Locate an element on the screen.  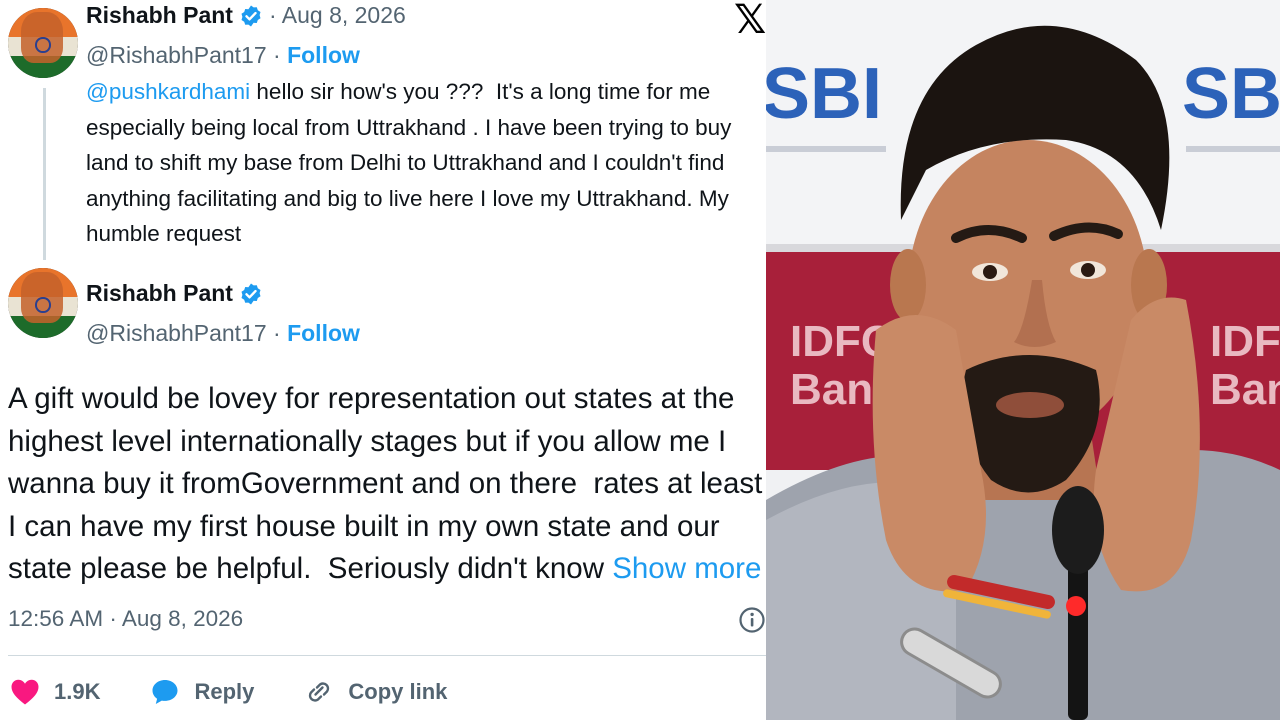
sponsor-logo: Bank is located at coordinates (1245, 389).